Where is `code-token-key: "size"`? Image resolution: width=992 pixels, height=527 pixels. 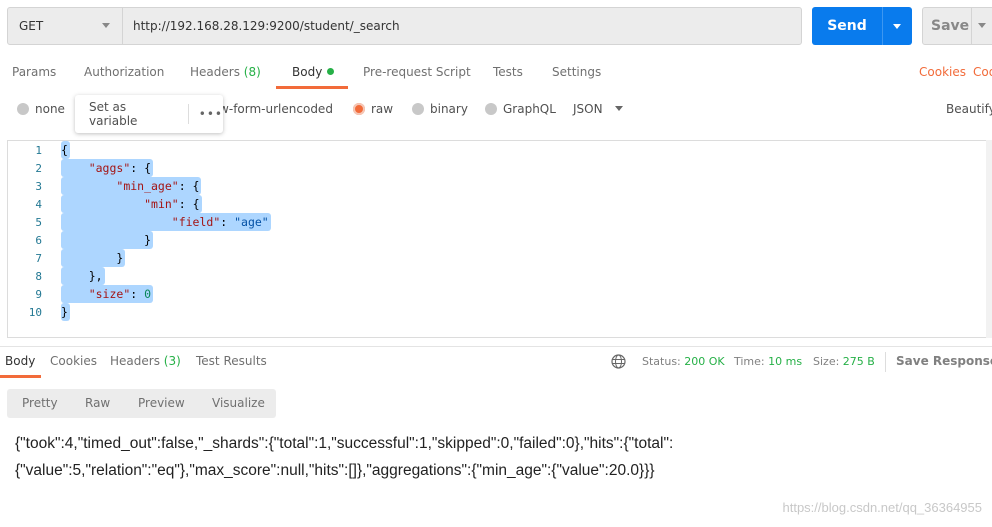 code-token-key: "size" is located at coordinates (109, 294).